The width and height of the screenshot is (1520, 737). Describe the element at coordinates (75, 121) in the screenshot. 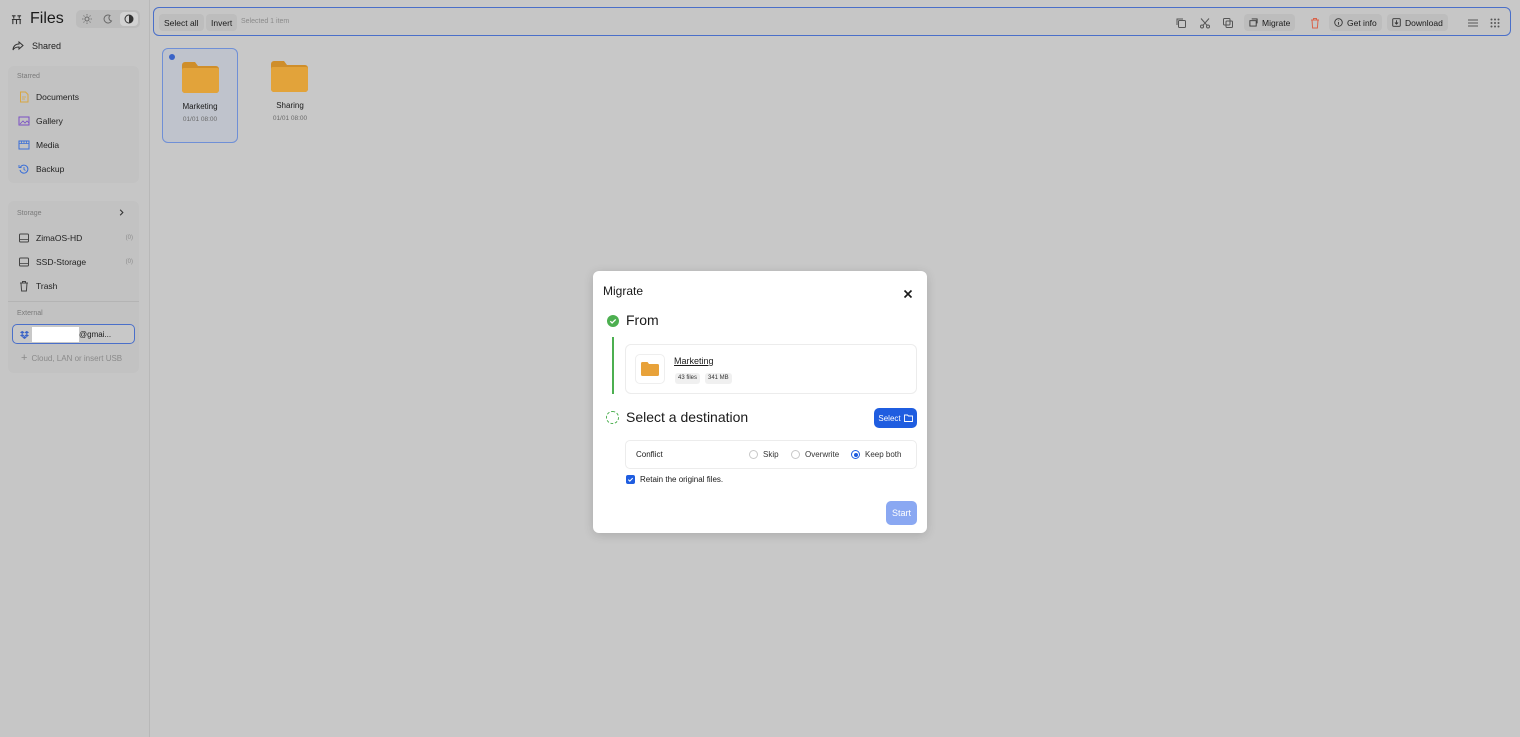

I see `sidebar-item-gallery: Gallery` at that location.